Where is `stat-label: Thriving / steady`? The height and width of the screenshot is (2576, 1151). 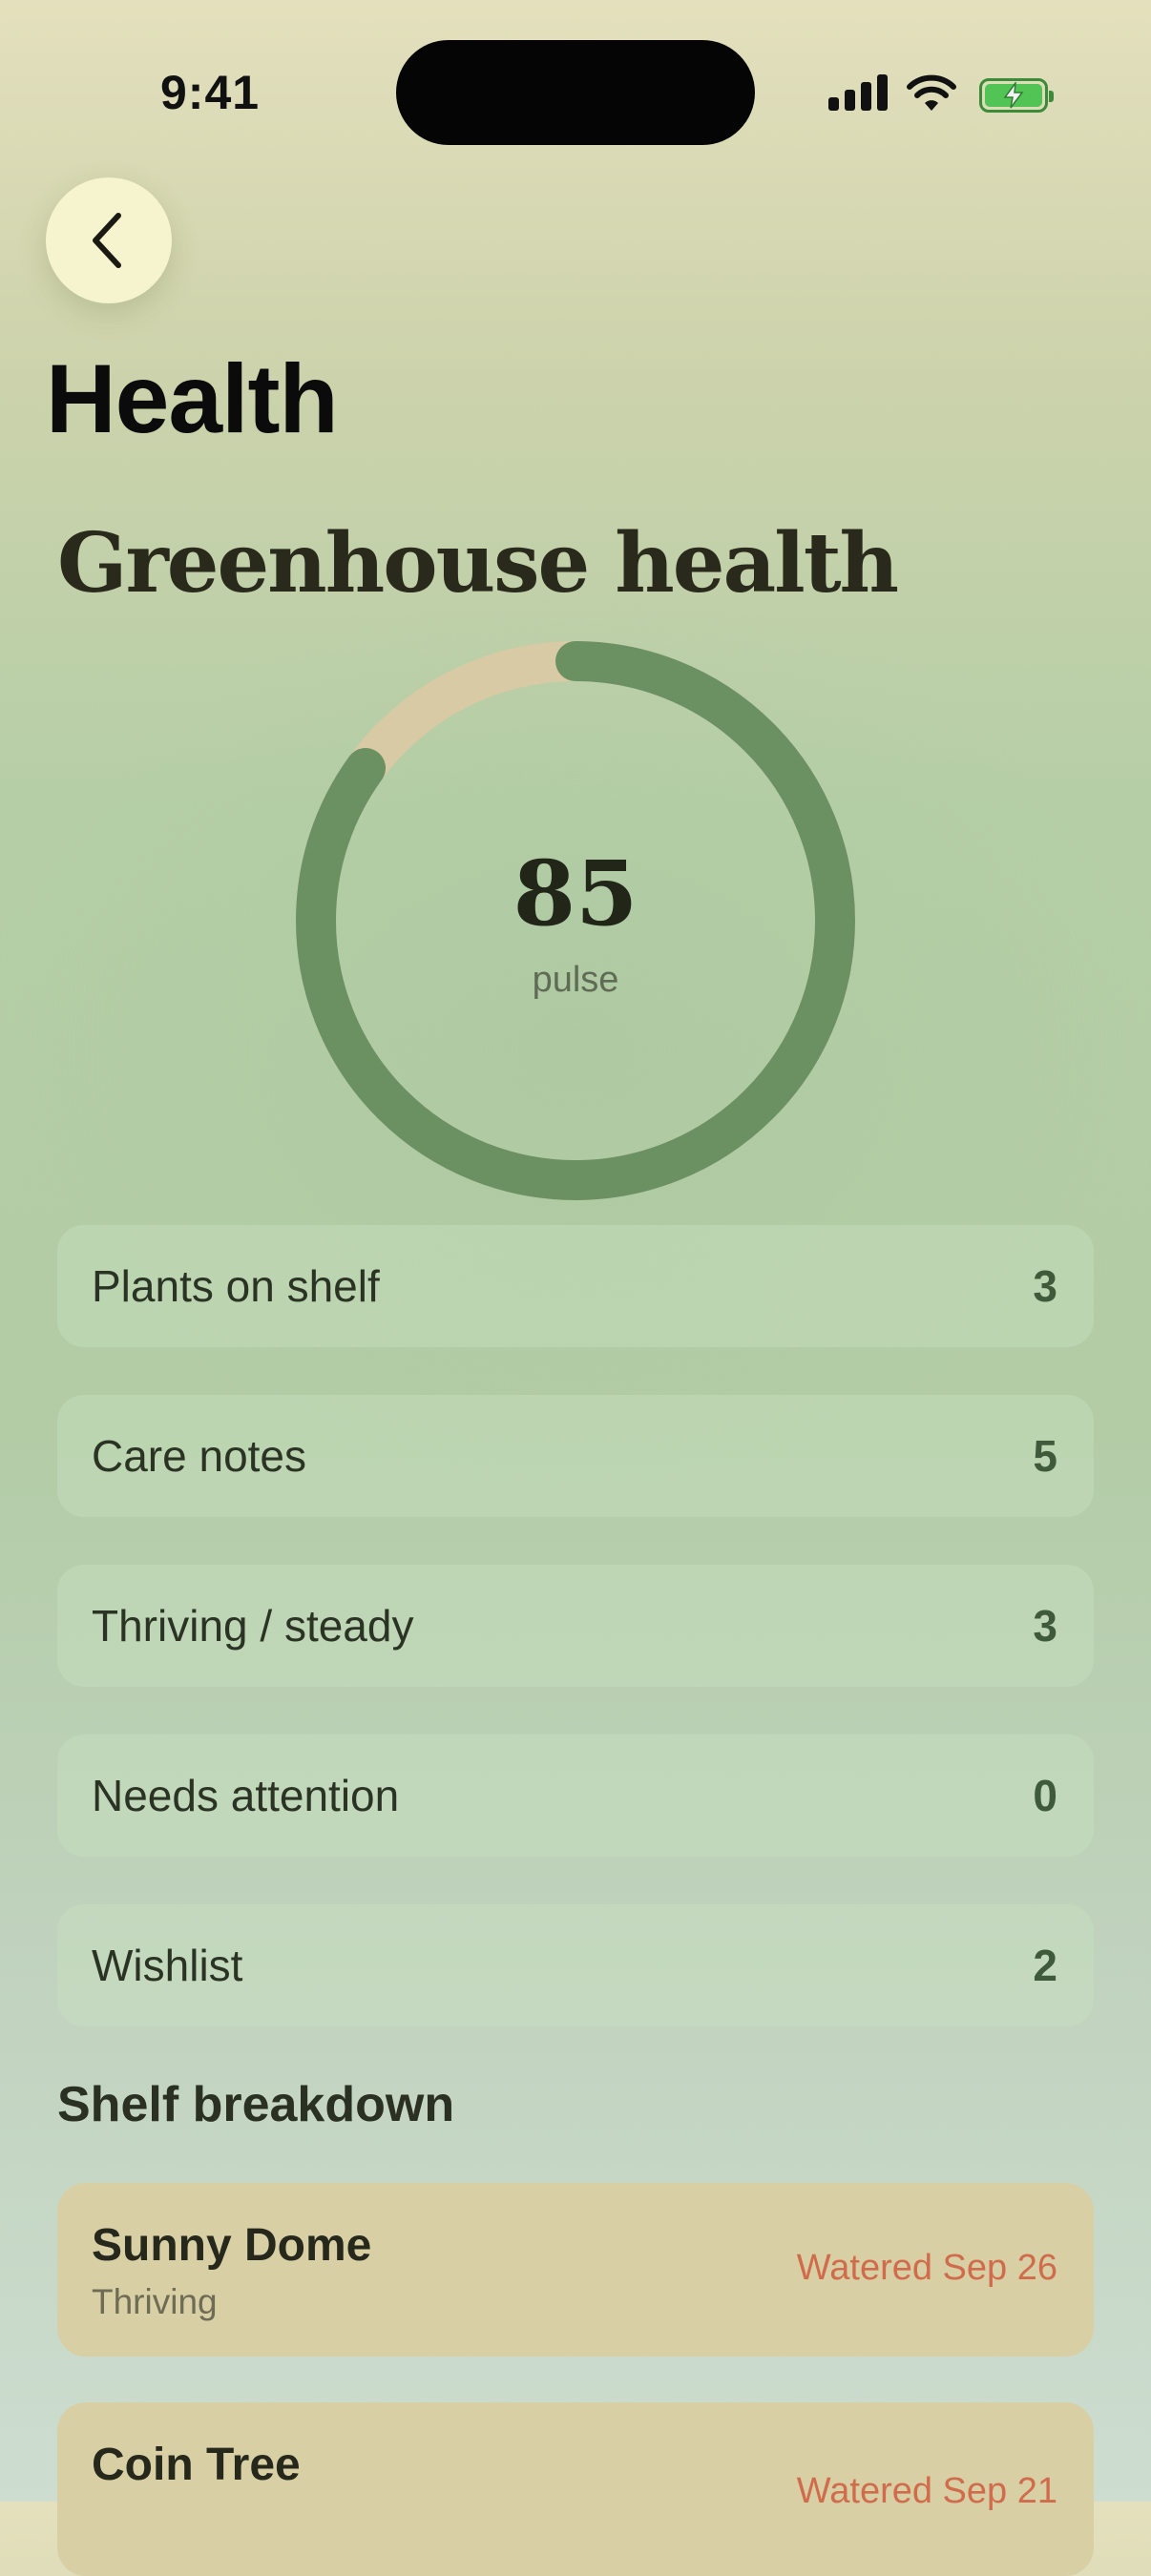 stat-label: Thriving / steady is located at coordinates (253, 1626).